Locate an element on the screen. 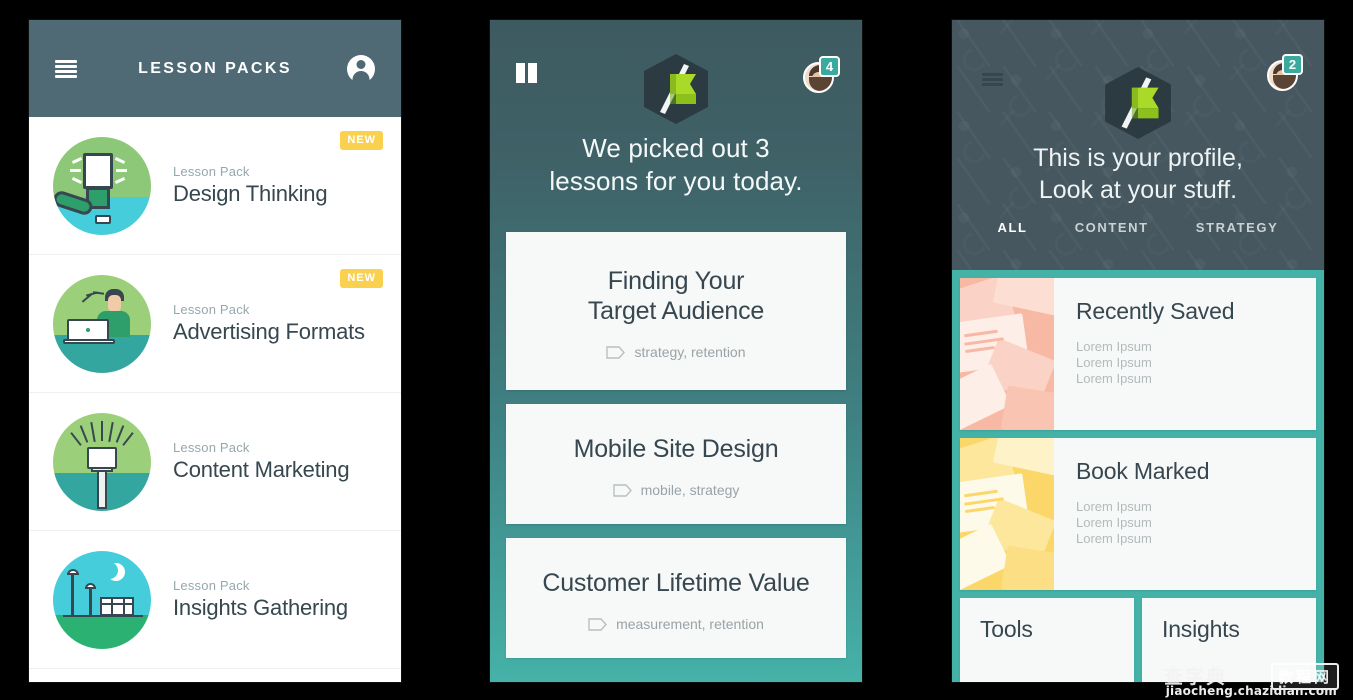 This screenshot has height=700, width=1353. lesson-card-title-line-1: Customer Lifetime Value is located at coordinates (676, 583).